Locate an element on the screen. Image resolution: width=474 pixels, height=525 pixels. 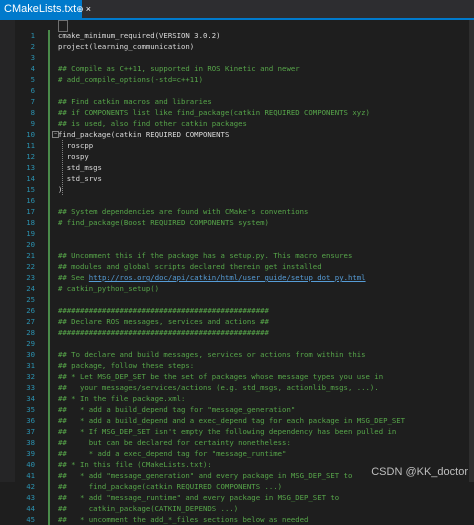
tab-bar: CMakeLists.txt ⊕ × is located at coordinates (237, 9).